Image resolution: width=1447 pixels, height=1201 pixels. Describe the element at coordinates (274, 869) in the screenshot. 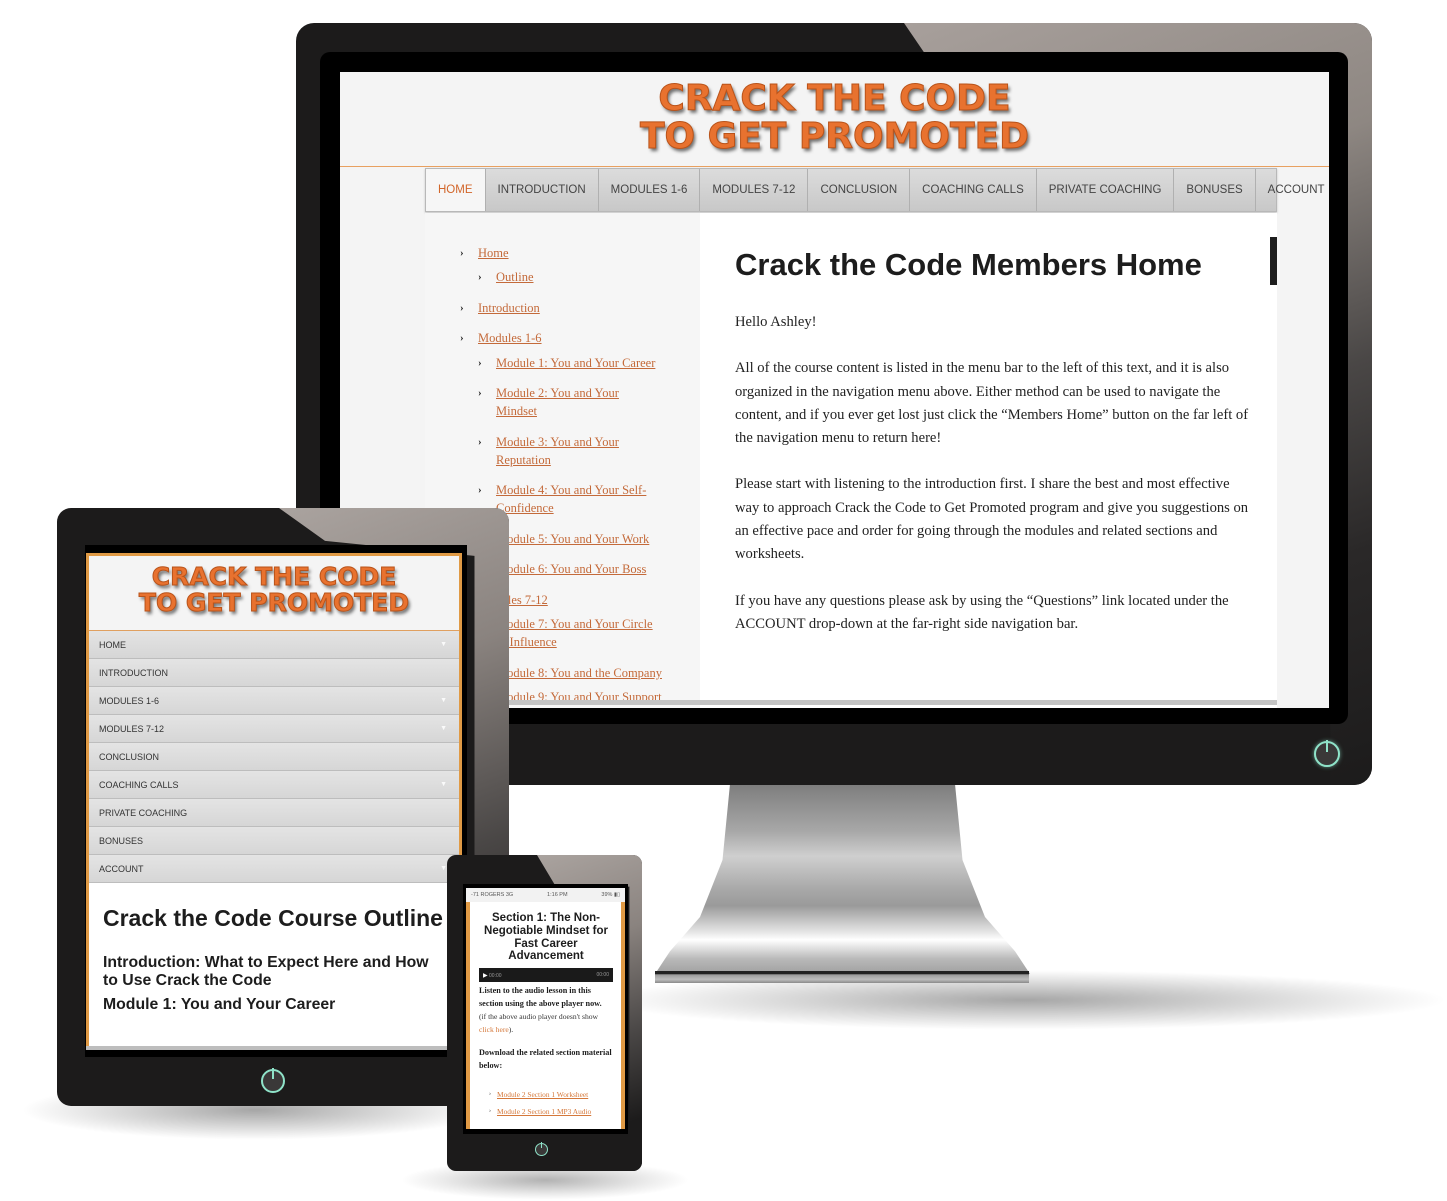

I see `tablet-nav-item-account: ACCOUNT ▼` at that location.